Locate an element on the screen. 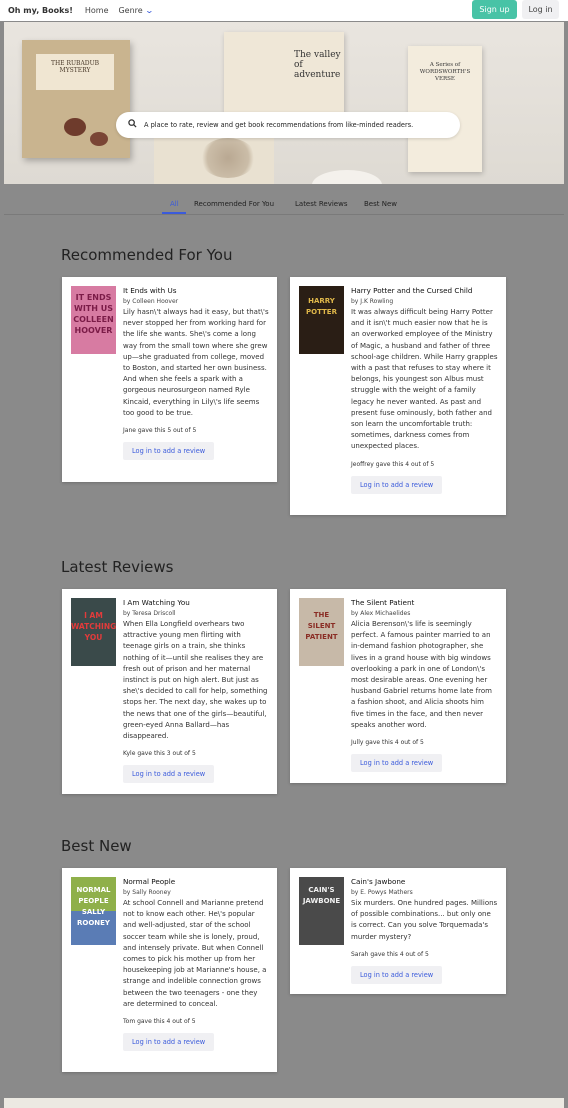  book-title: Normal People is located at coordinates (196, 882).